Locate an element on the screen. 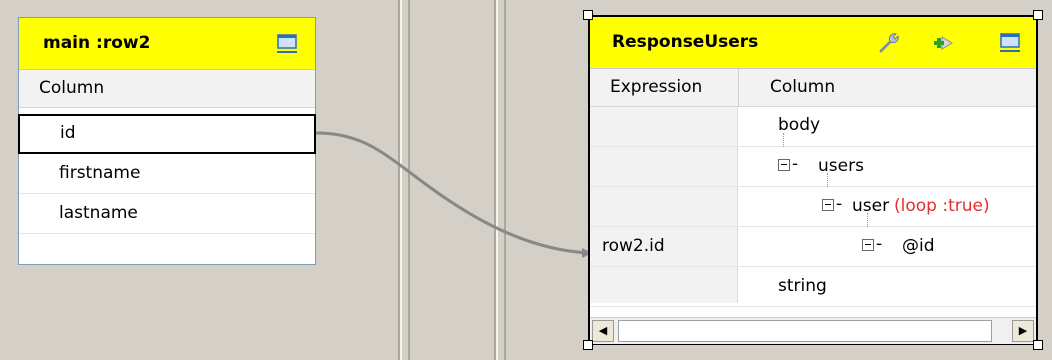 The width and height of the screenshot is (1052, 360). scroll-left-button: ◀ is located at coordinates (603, 331).